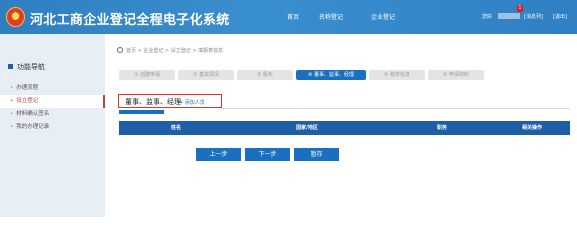 The height and width of the screenshot is (240, 577). I want to click on sidebar-item-process: 办理流程, so click(52, 88).